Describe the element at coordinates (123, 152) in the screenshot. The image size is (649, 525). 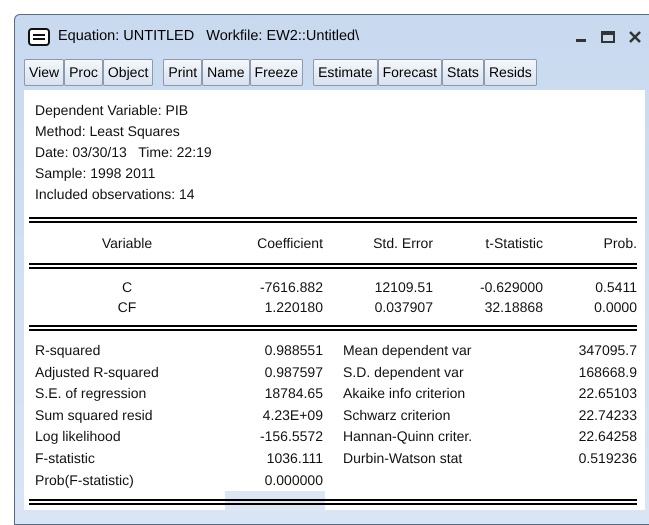
I see `header-line: Date: 03/30/13 Time: 22:19` at that location.